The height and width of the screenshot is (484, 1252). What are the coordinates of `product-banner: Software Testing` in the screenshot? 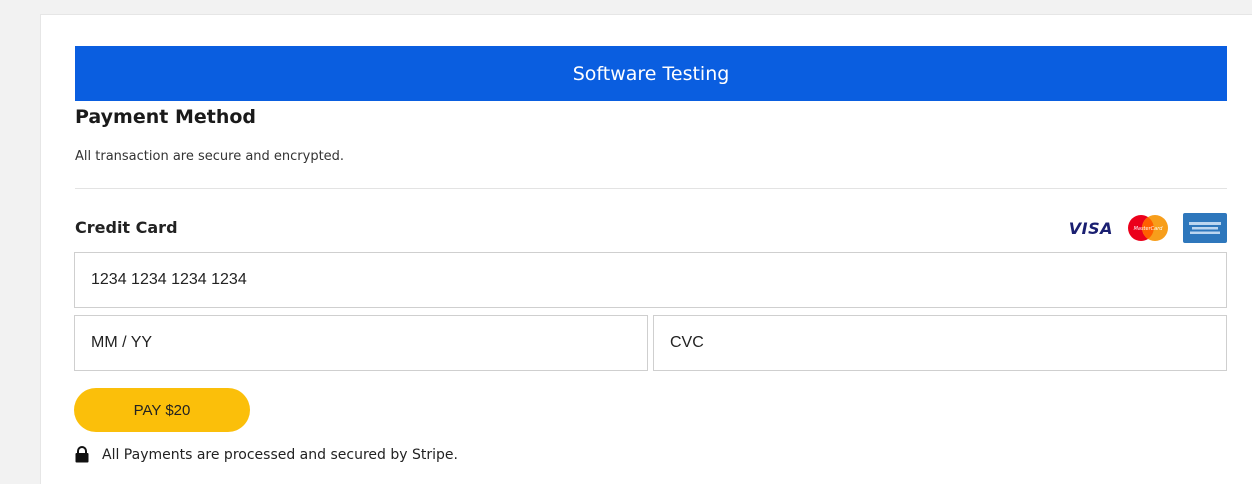 It's located at (651, 73).